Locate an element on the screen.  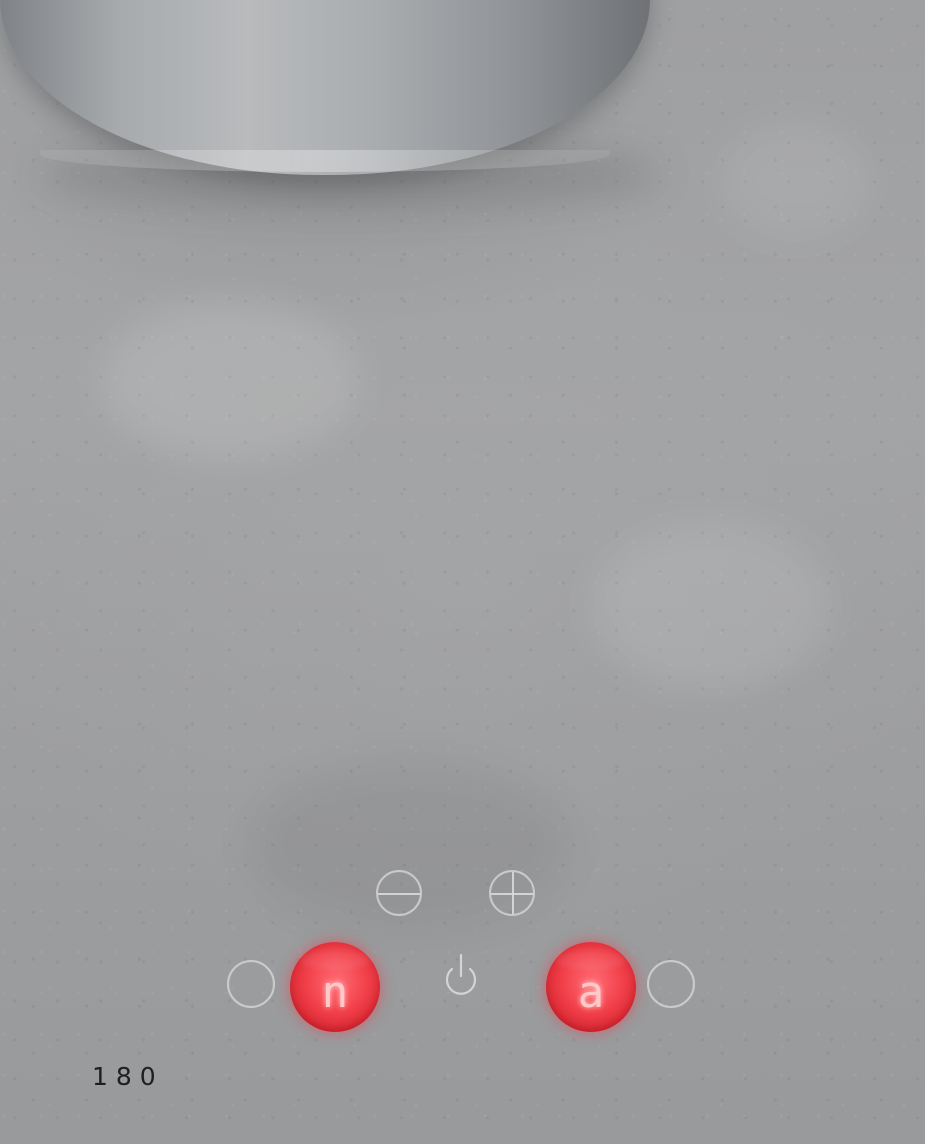
power-icon is located at coordinates (461, 972).